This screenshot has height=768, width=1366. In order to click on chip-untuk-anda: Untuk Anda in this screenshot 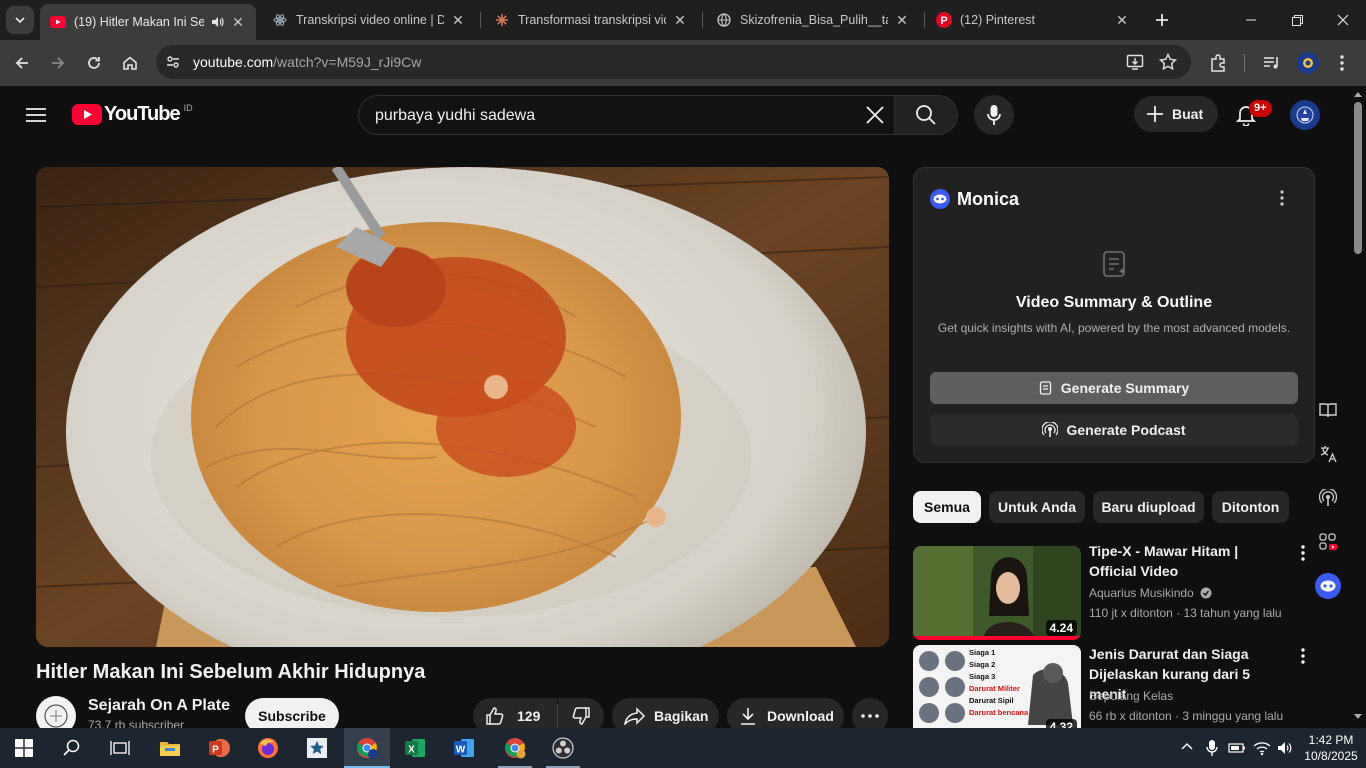, I will do `click(1037, 507)`.